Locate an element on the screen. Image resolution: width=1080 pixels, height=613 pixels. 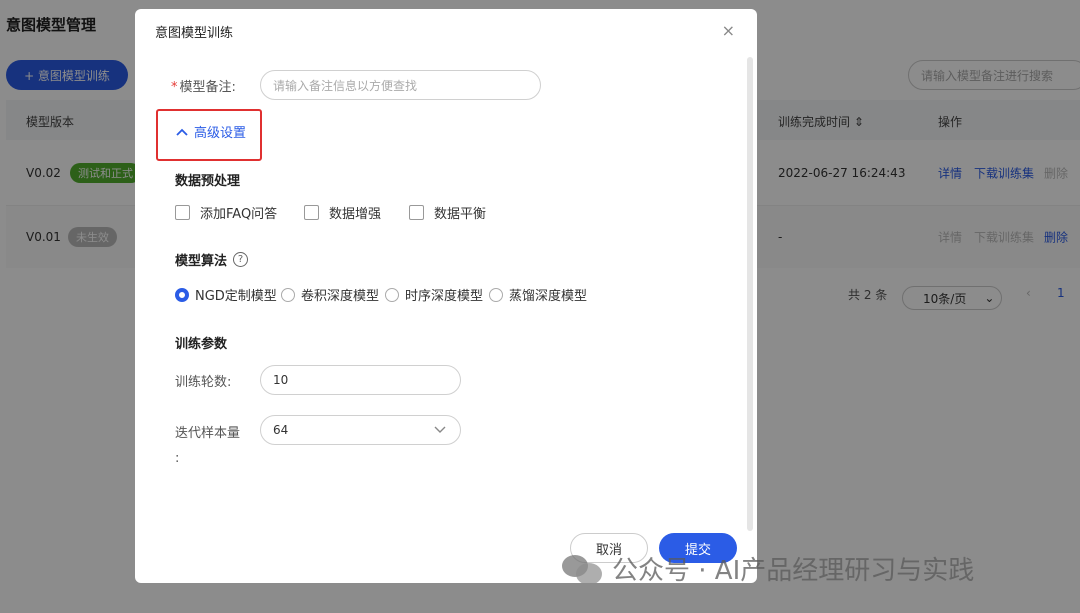
checkbox-data-augmentation: 数据增强 is located at coordinates (342, 212).